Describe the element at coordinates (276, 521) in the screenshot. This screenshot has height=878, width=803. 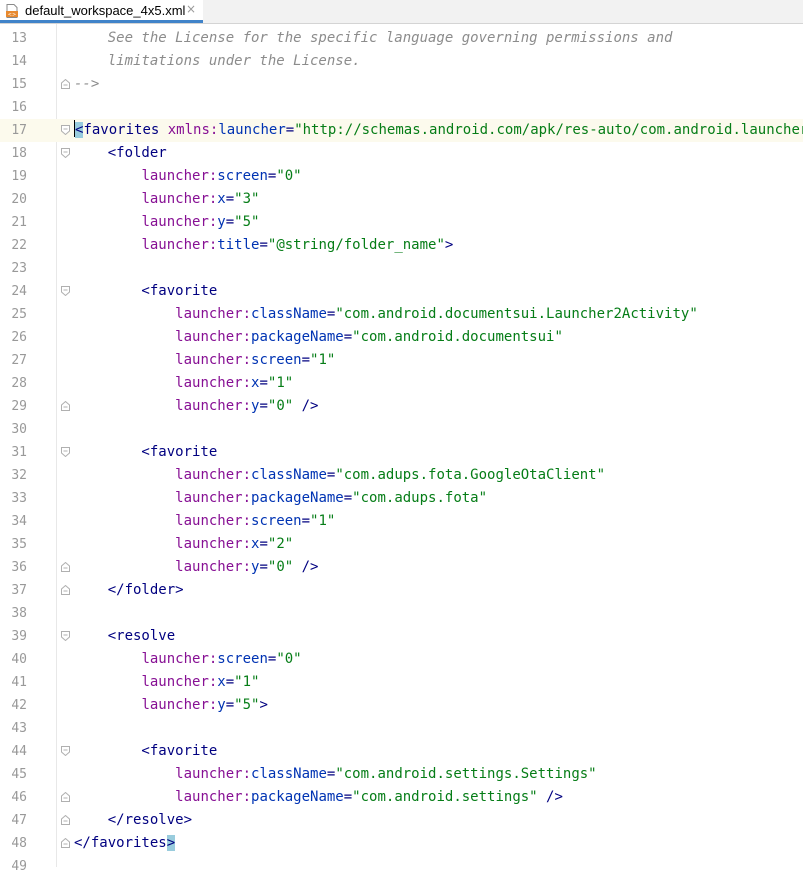
I see `code-token: screen` at that location.